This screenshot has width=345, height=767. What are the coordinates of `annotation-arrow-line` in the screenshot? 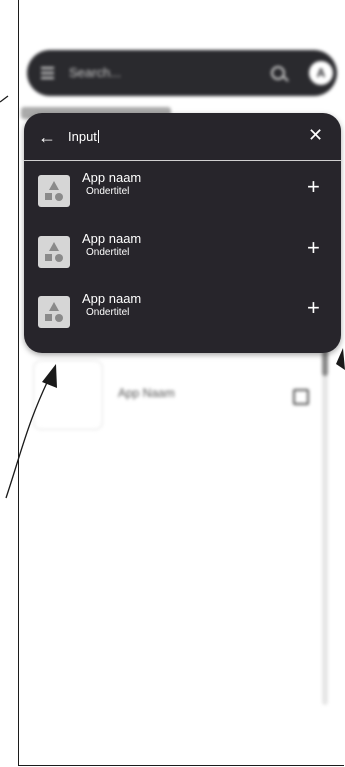 It's located at (30, 433).